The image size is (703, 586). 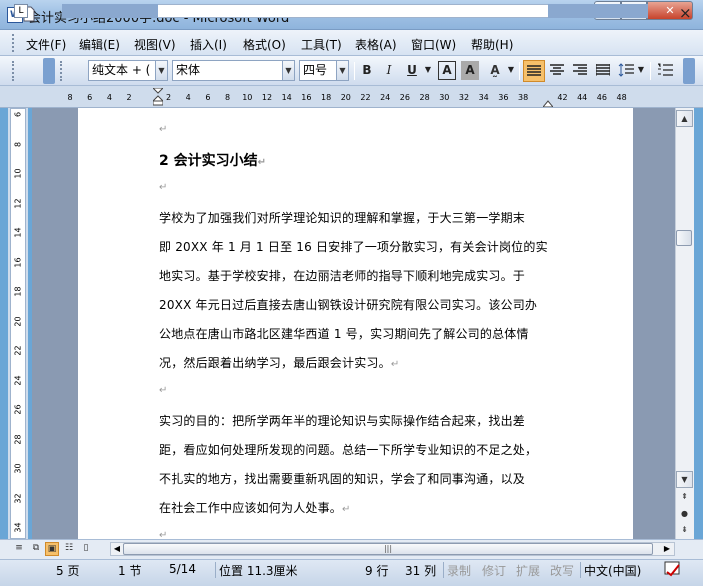 What do you see at coordinates (208, 44) in the screenshot?
I see `menu-insert: 插入(I)` at bounding box center [208, 44].